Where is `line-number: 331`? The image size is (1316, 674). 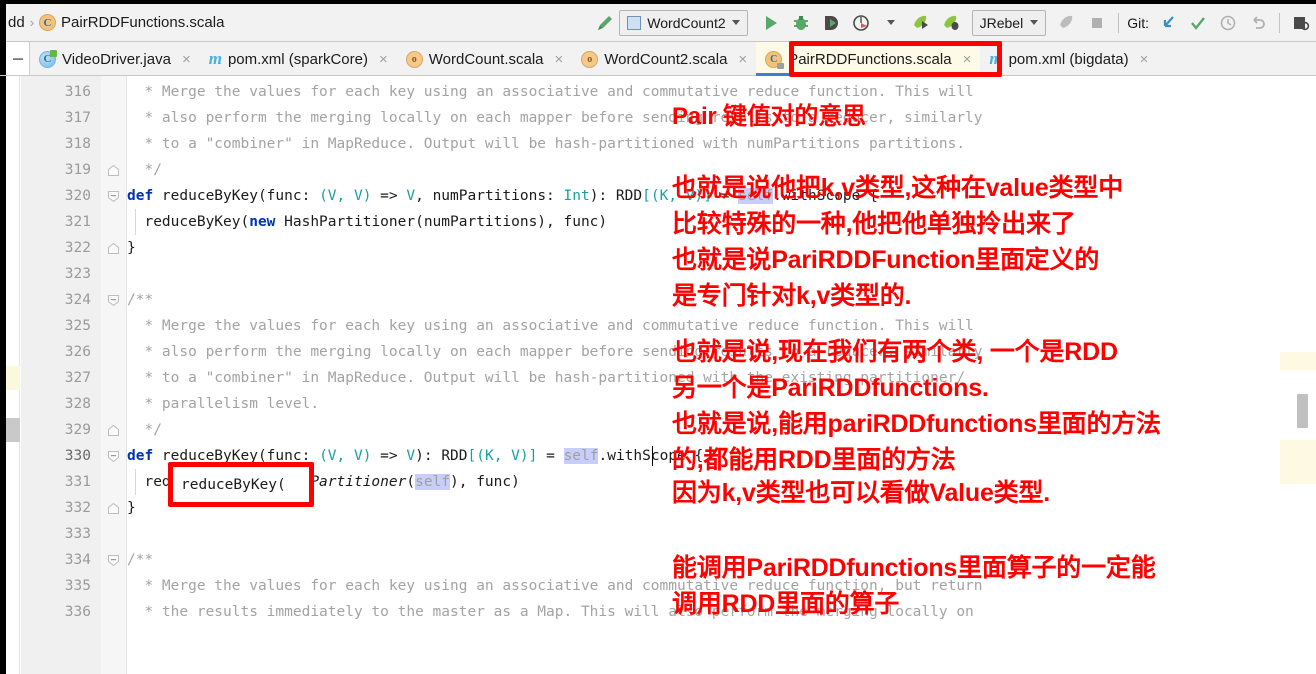 line-number: 331 is located at coordinates (77, 482).